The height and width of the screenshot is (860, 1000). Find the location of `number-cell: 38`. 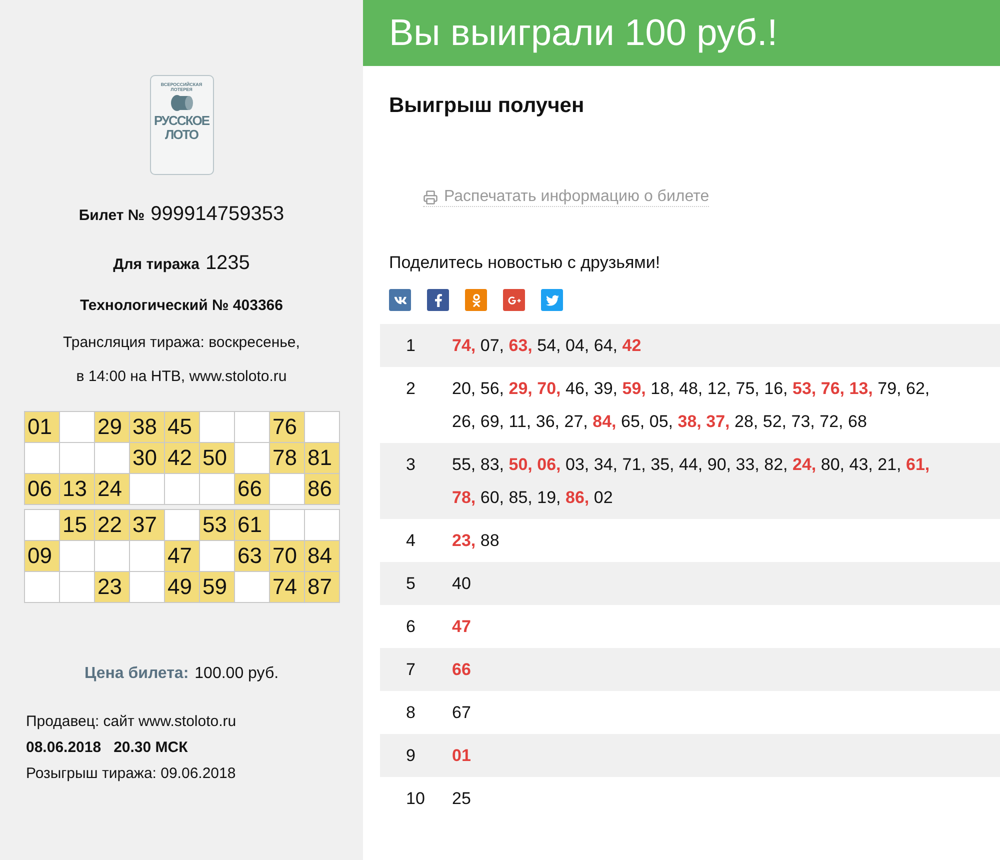

number-cell: 38 is located at coordinates (147, 427).